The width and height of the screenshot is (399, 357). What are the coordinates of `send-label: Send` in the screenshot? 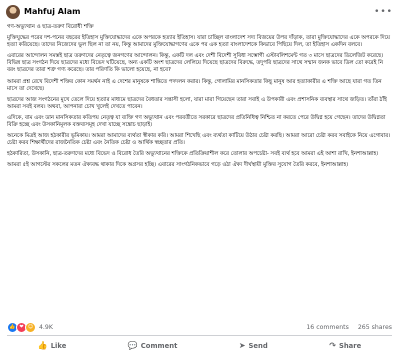 It's located at (258, 346).